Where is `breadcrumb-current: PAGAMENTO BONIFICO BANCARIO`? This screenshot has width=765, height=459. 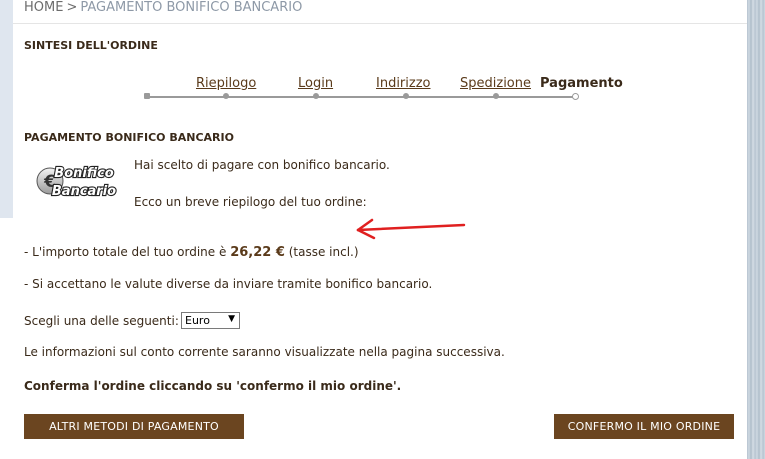 breadcrumb-current: PAGAMENTO BONIFICO BANCARIO is located at coordinates (191, 7).